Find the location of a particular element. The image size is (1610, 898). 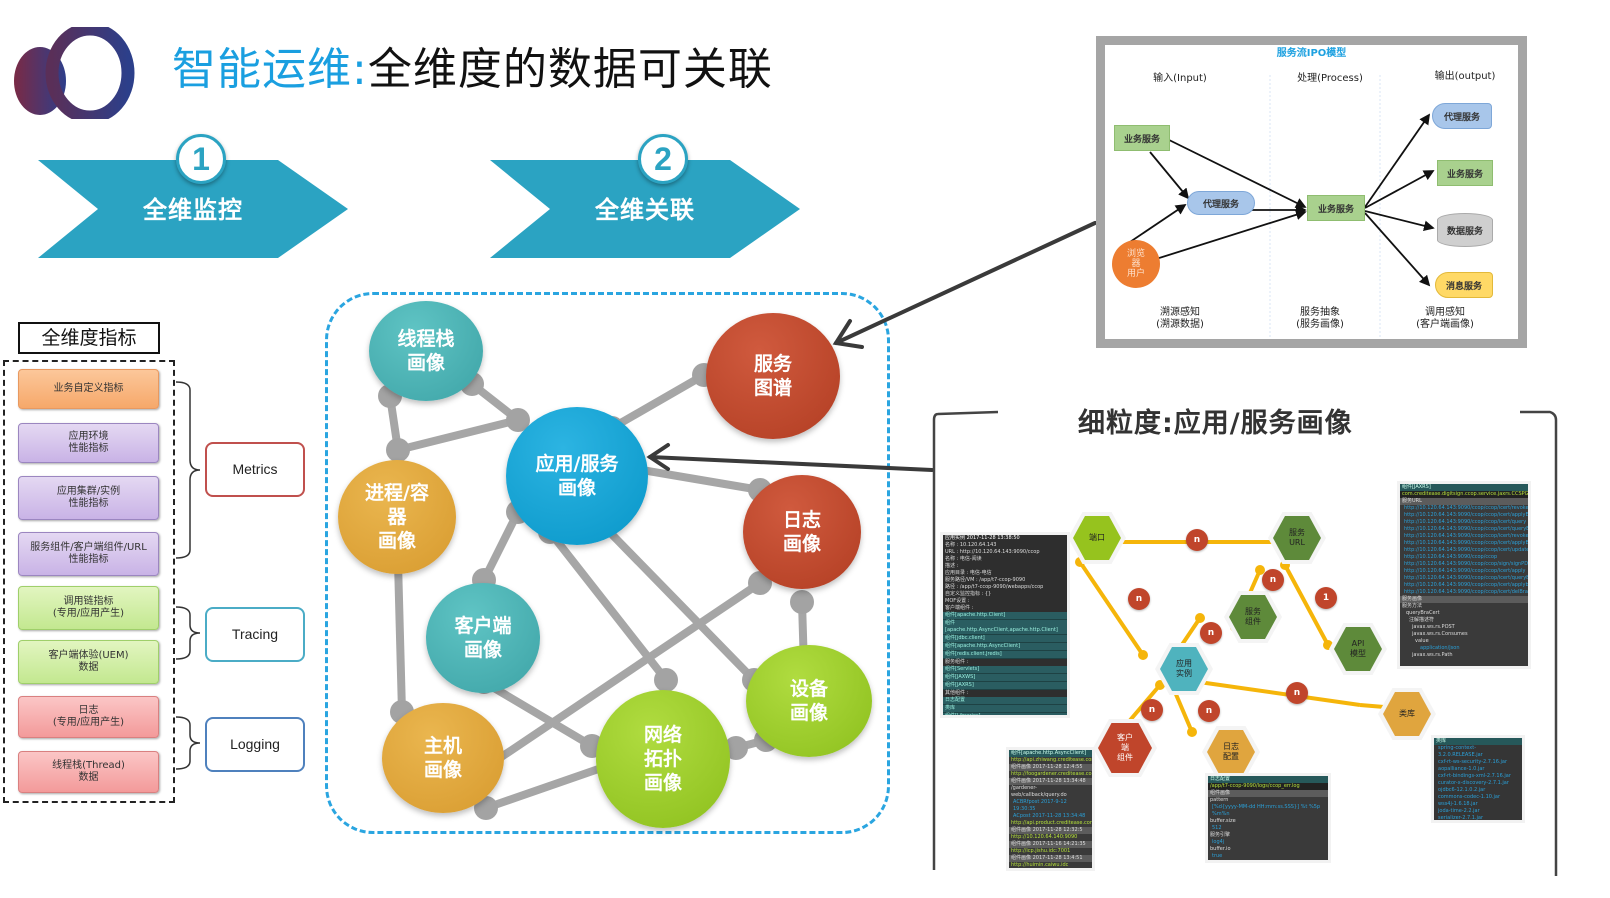

step-label: 全维监控 is located at coordinates (193, 210).